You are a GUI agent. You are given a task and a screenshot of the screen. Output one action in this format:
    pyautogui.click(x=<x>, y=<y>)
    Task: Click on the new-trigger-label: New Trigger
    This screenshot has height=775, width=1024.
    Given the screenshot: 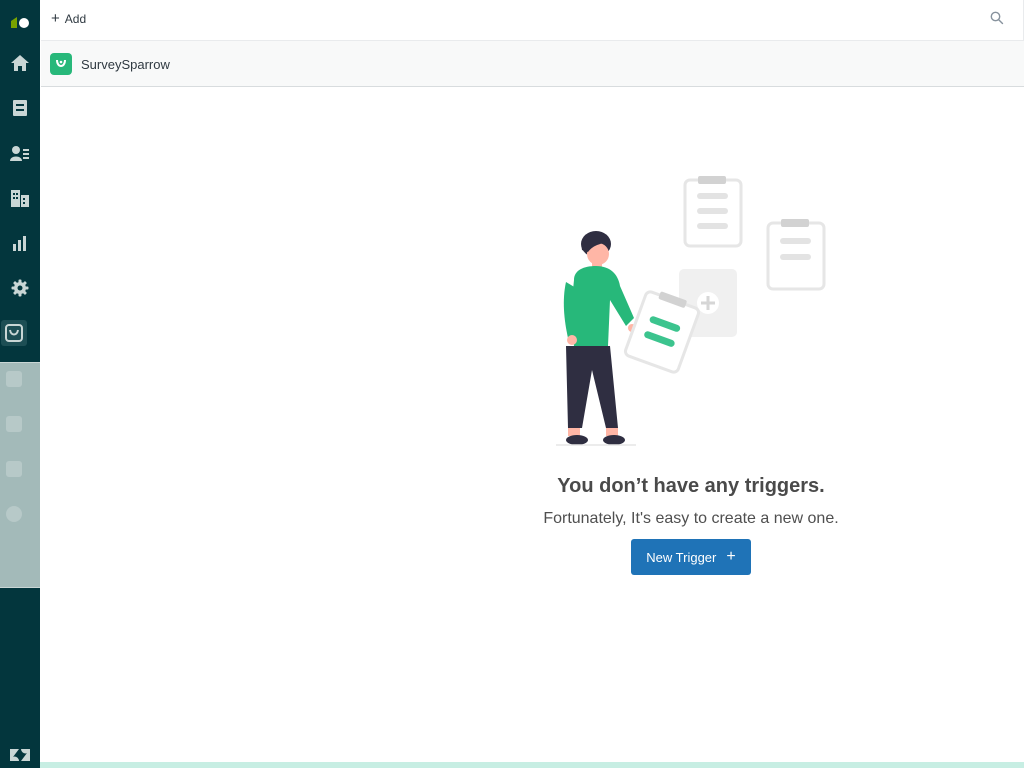 What is the action you would take?
    pyautogui.click(x=681, y=557)
    